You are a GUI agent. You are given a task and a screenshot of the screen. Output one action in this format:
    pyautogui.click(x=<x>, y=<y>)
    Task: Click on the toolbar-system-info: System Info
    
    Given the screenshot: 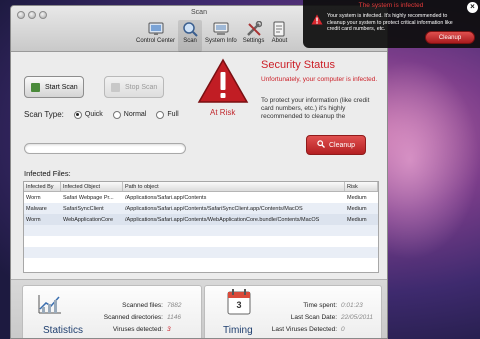 What is the action you would take?
    pyautogui.click(x=221, y=36)
    